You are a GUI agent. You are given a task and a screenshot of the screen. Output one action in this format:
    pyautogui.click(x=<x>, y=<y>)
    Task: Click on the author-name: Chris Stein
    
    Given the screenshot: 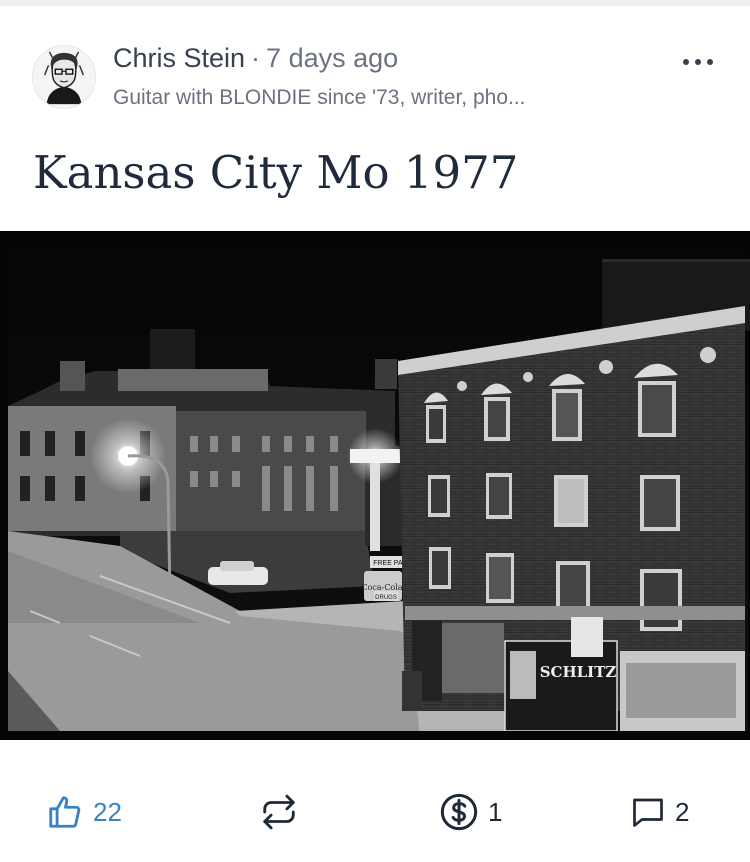 What is the action you would take?
    pyautogui.click(x=179, y=58)
    